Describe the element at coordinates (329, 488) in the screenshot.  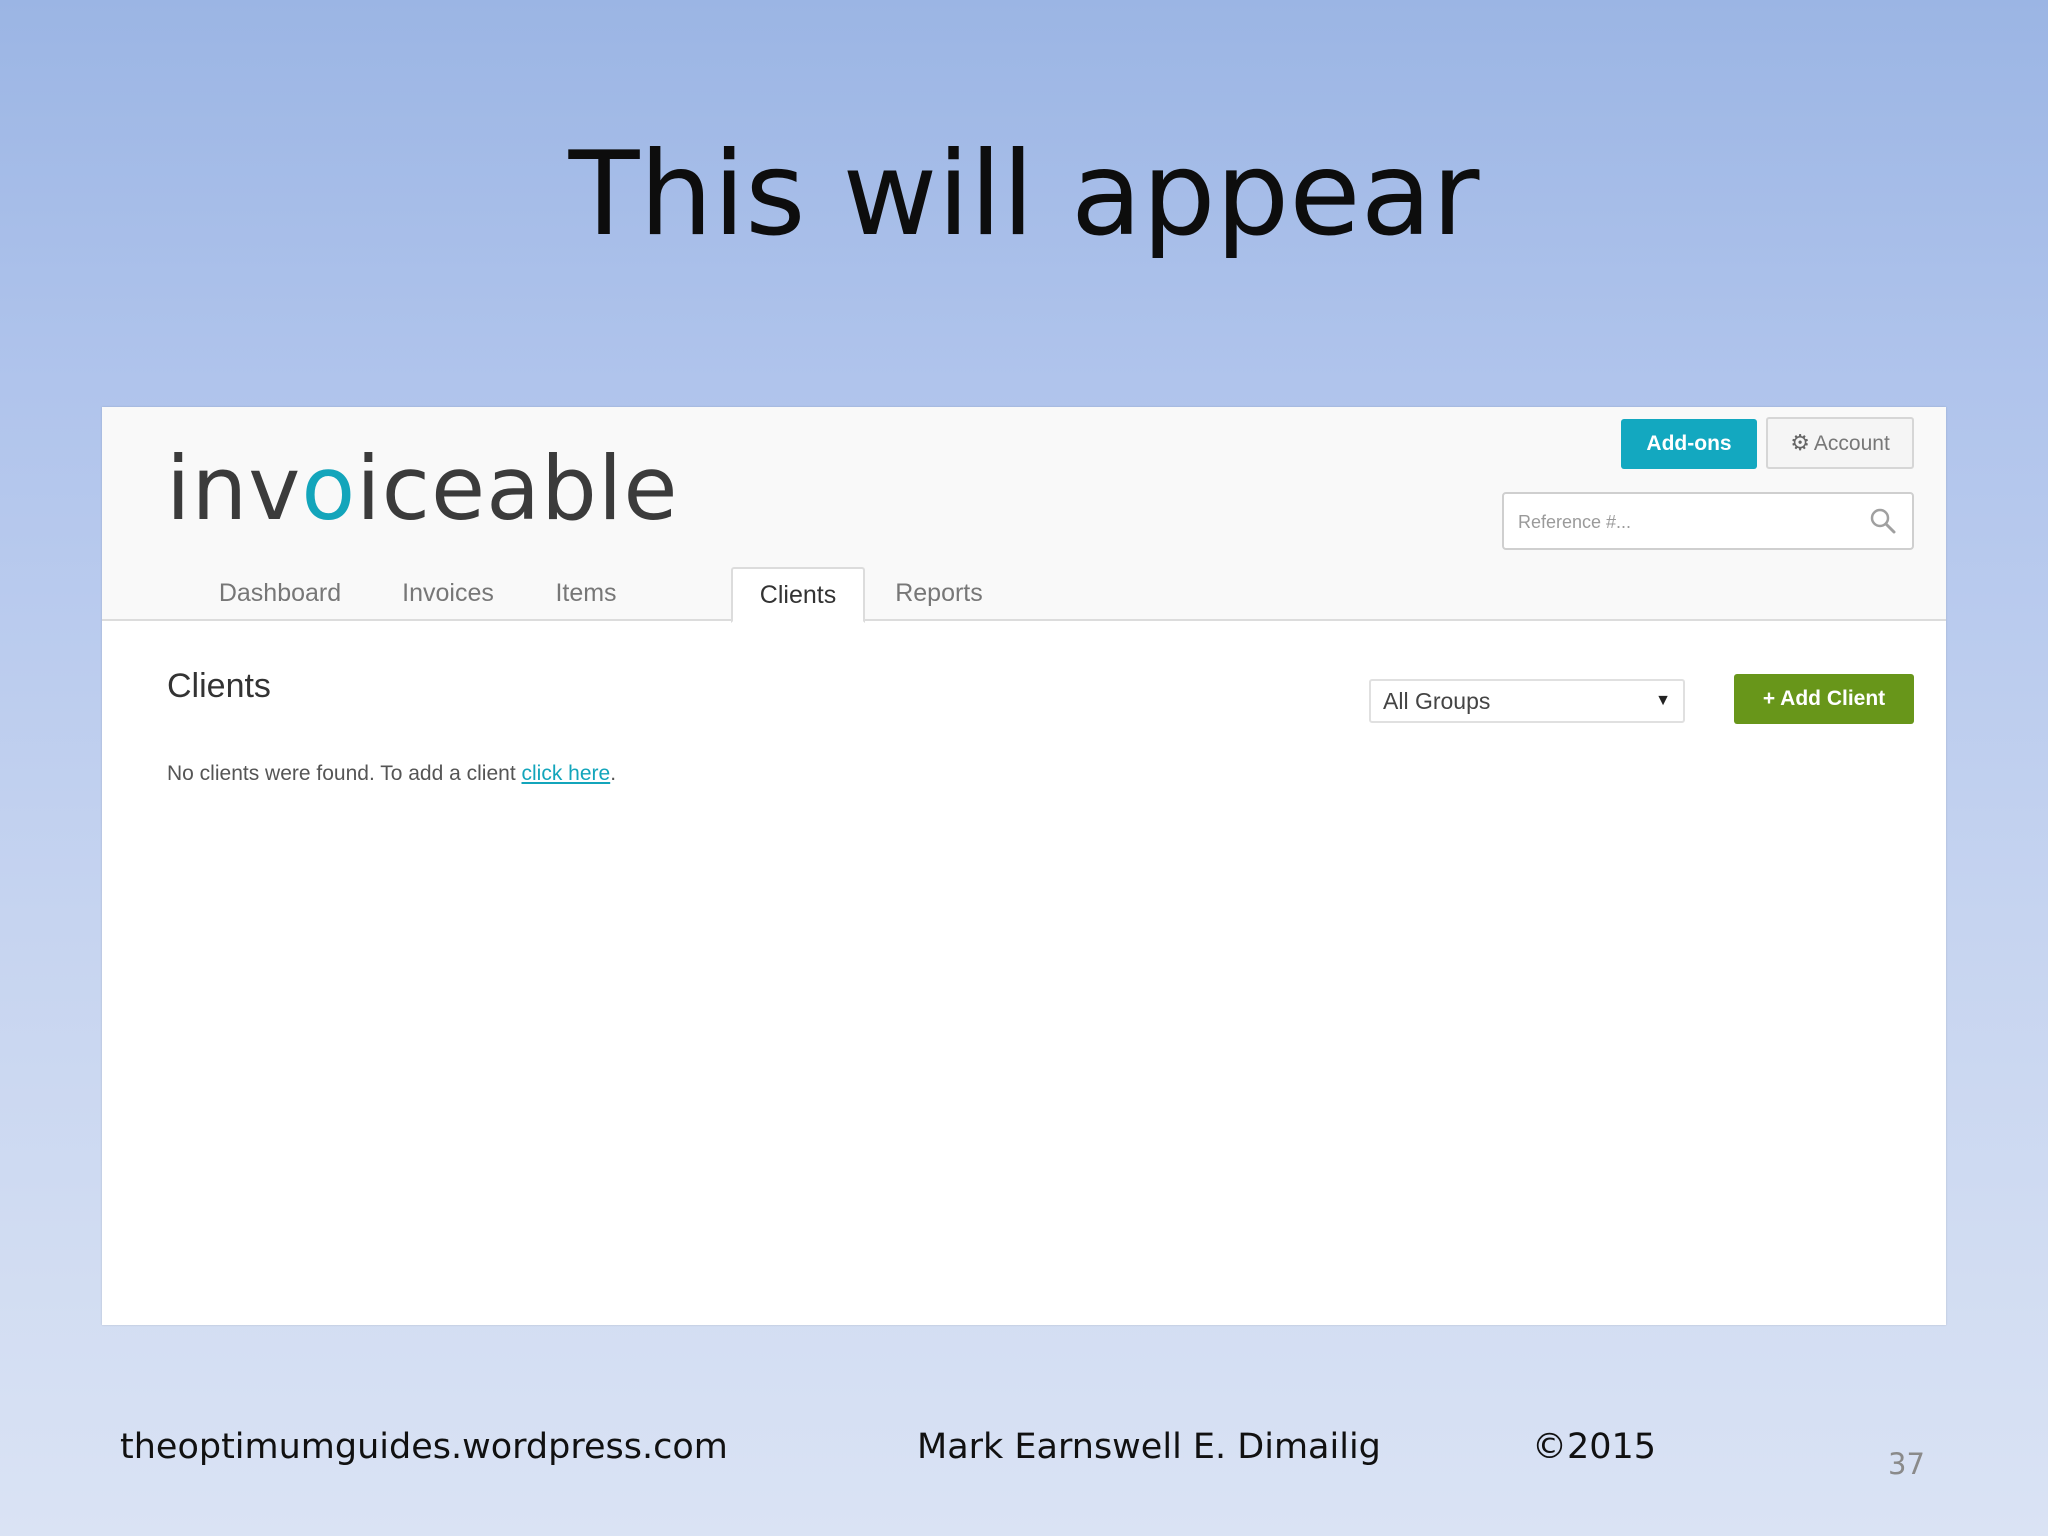
I see `logo-refresh-o: o` at that location.